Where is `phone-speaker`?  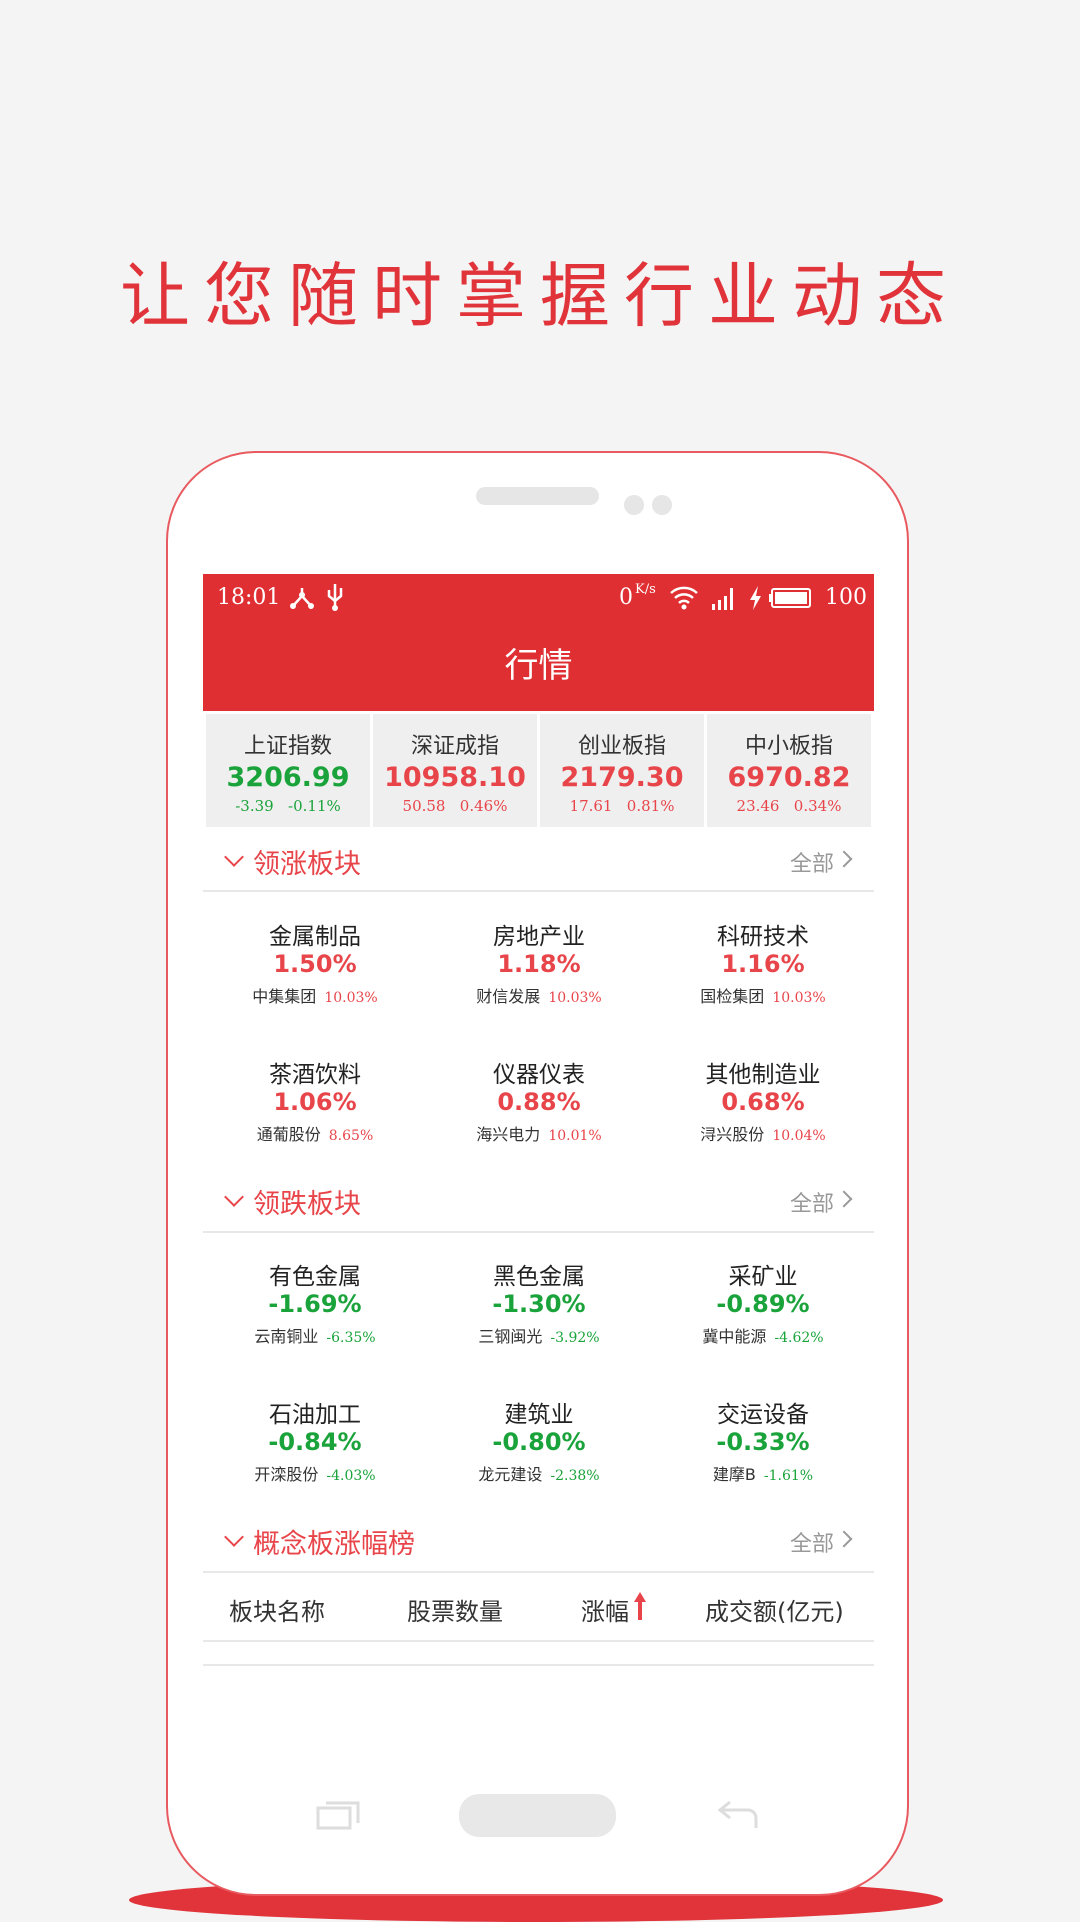
phone-speaker is located at coordinates (537, 496).